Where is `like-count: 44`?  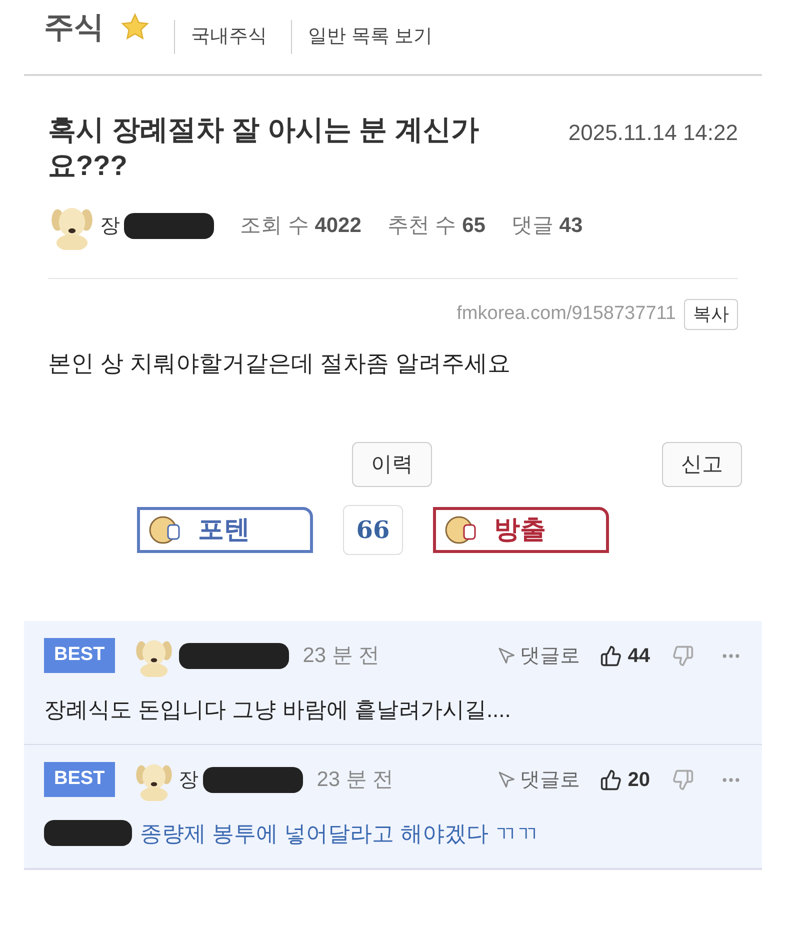
like-count: 44 is located at coordinates (639, 656).